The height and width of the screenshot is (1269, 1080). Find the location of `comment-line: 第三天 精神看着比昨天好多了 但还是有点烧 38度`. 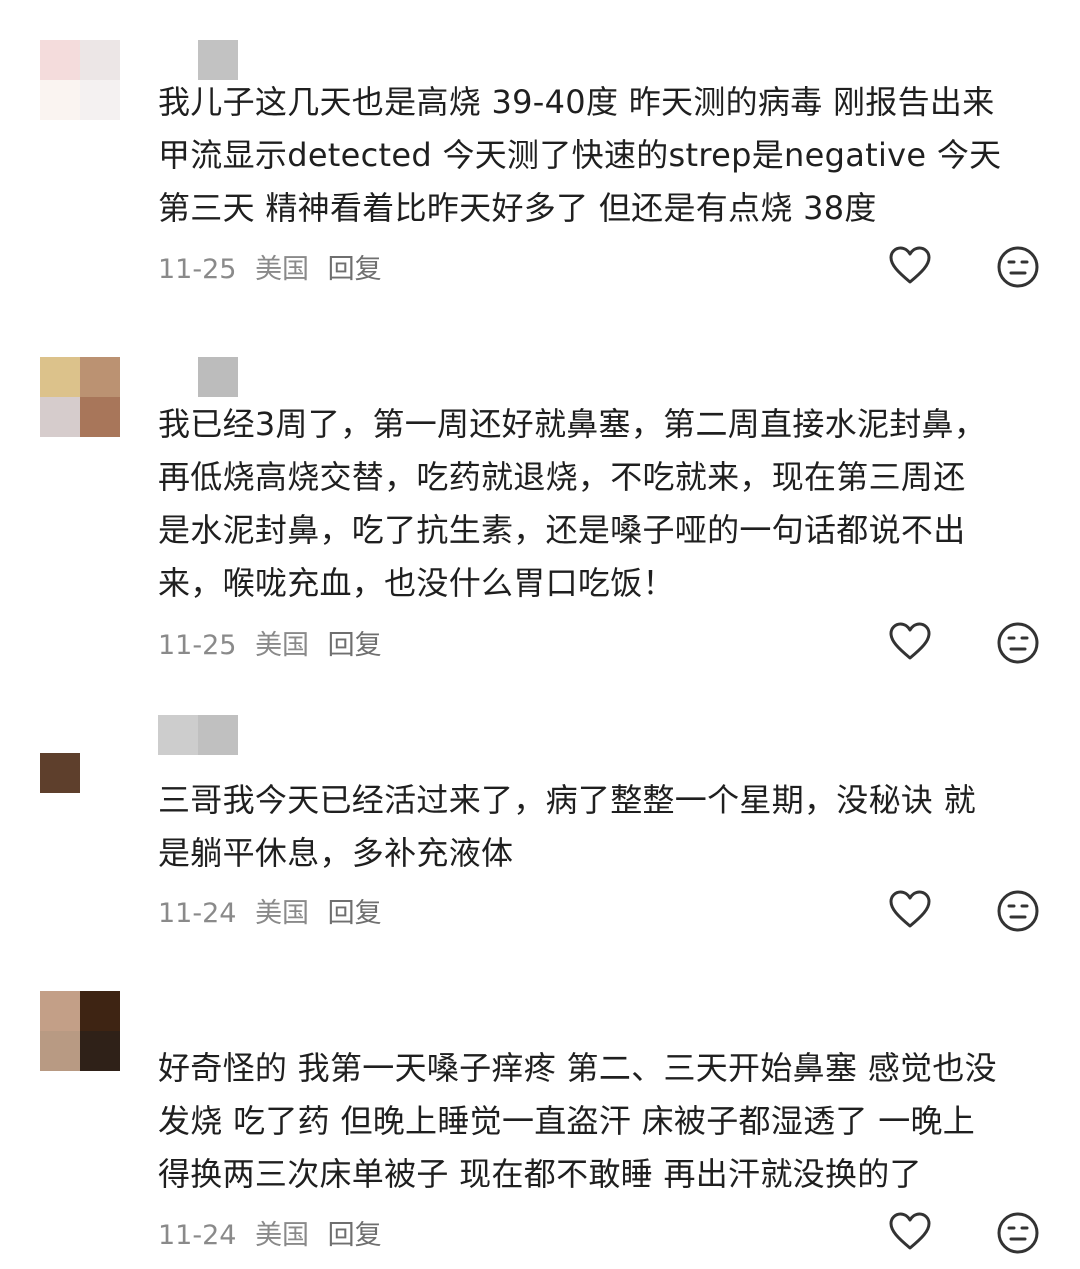

comment-line: 第三天 精神看着比昨天好多了 但还是有点烧 38度 is located at coordinates (517, 208).